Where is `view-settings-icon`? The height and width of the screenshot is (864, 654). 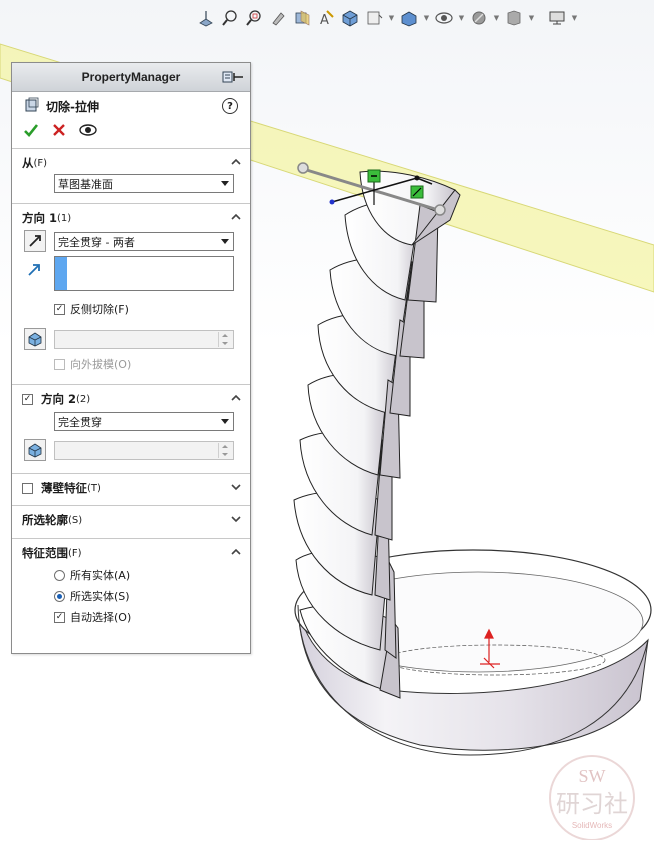
view-settings-icon is located at coordinates (514, 18).